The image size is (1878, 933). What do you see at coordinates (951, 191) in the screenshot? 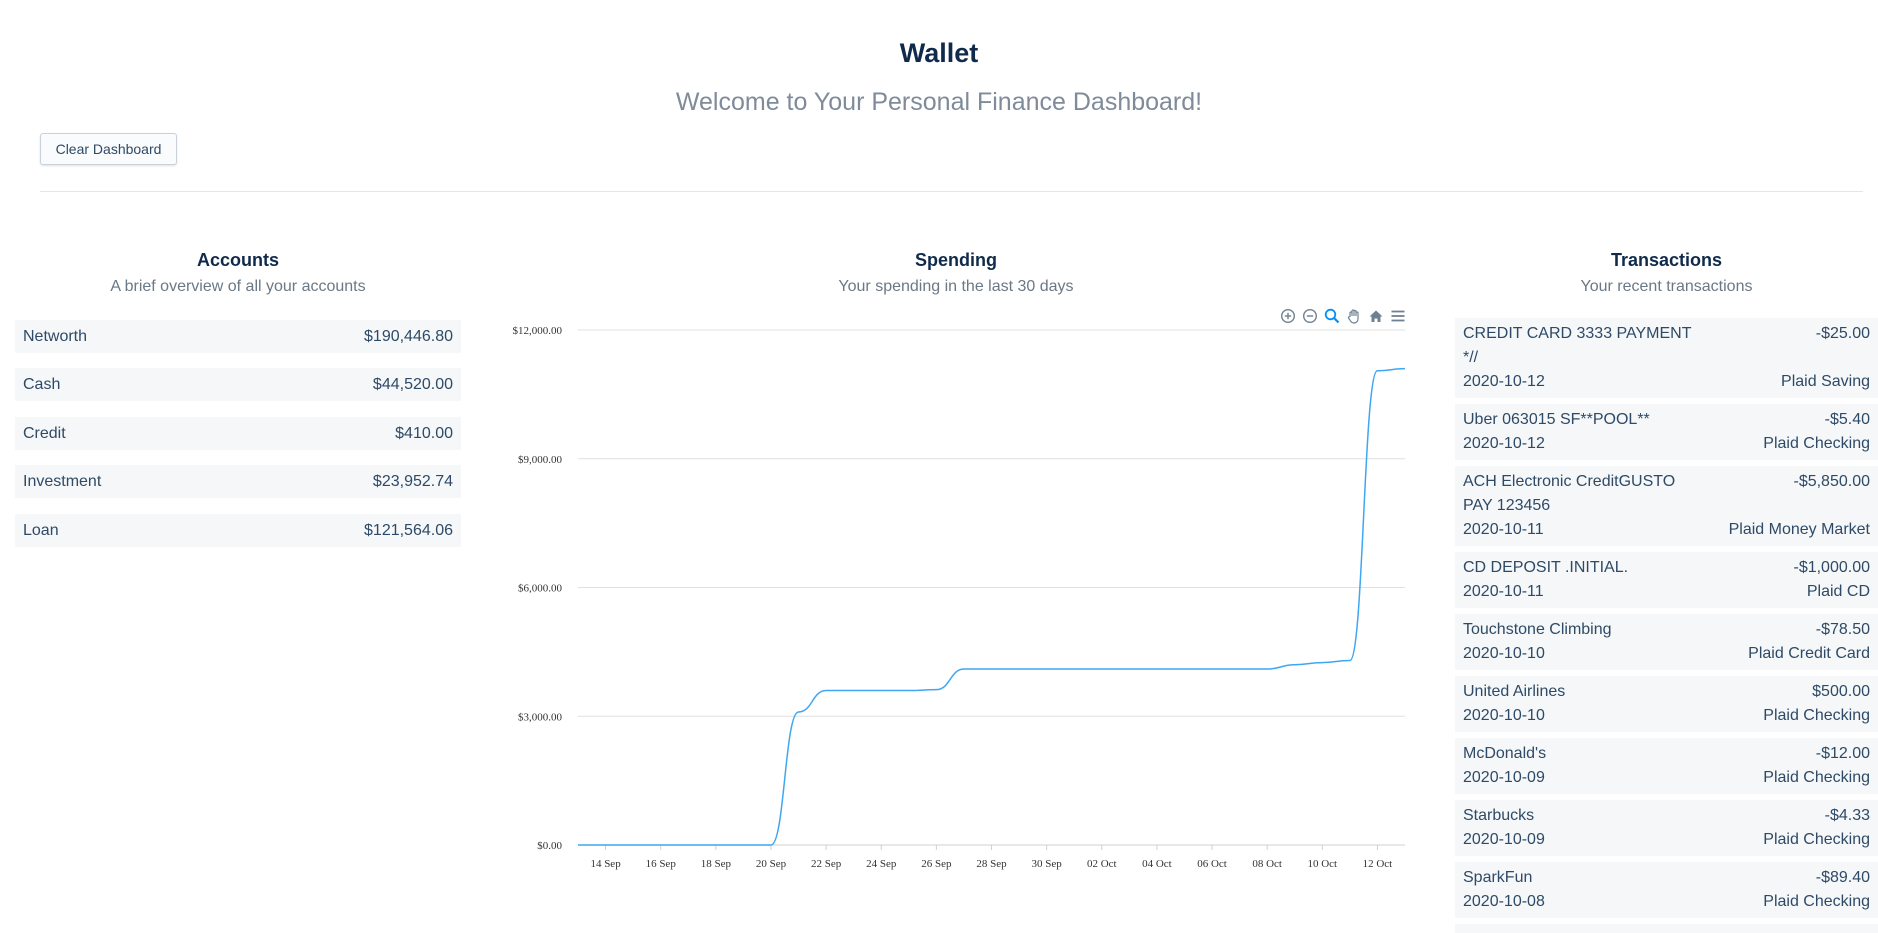
I see `header-divider` at bounding box center [951, 191].